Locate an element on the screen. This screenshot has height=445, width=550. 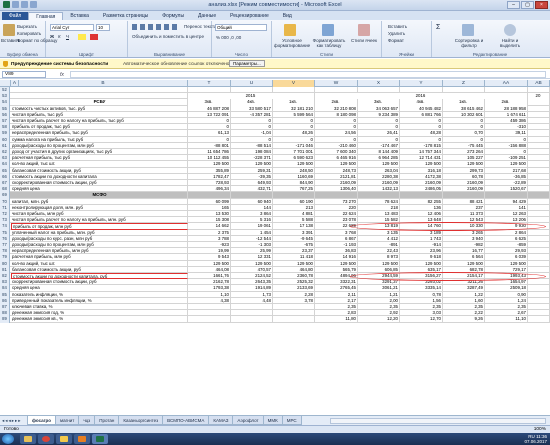
column-header: B is located at coordinates (103, 83).